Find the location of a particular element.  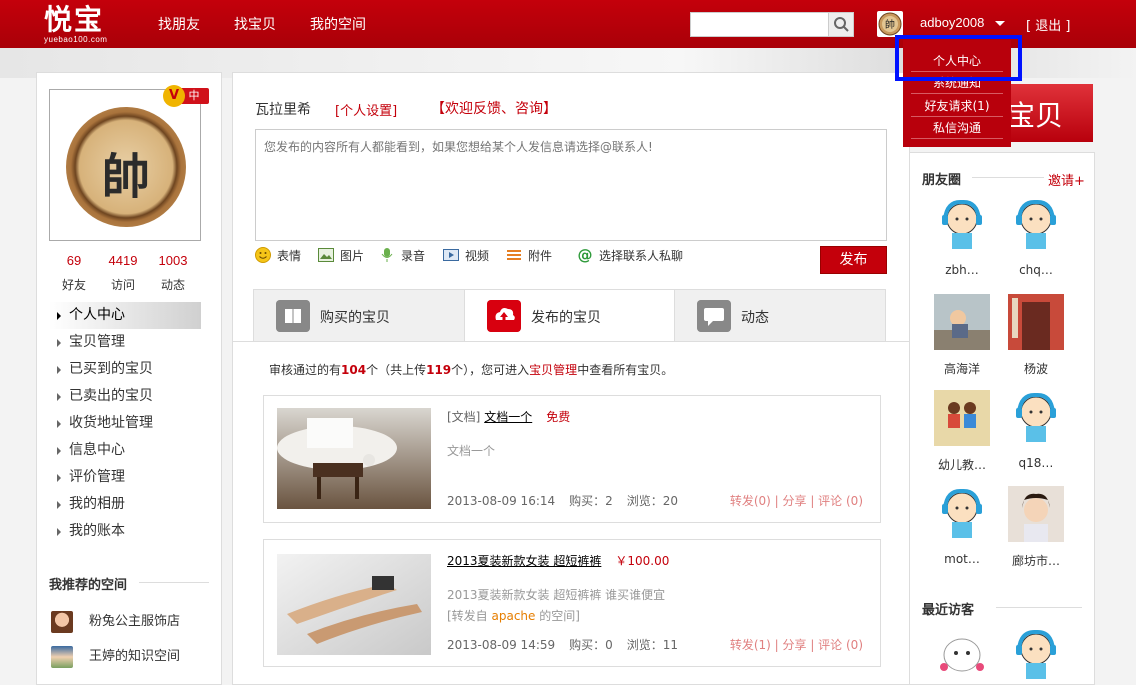

tab-activity: 动态 is located at coordinates (780, 315).